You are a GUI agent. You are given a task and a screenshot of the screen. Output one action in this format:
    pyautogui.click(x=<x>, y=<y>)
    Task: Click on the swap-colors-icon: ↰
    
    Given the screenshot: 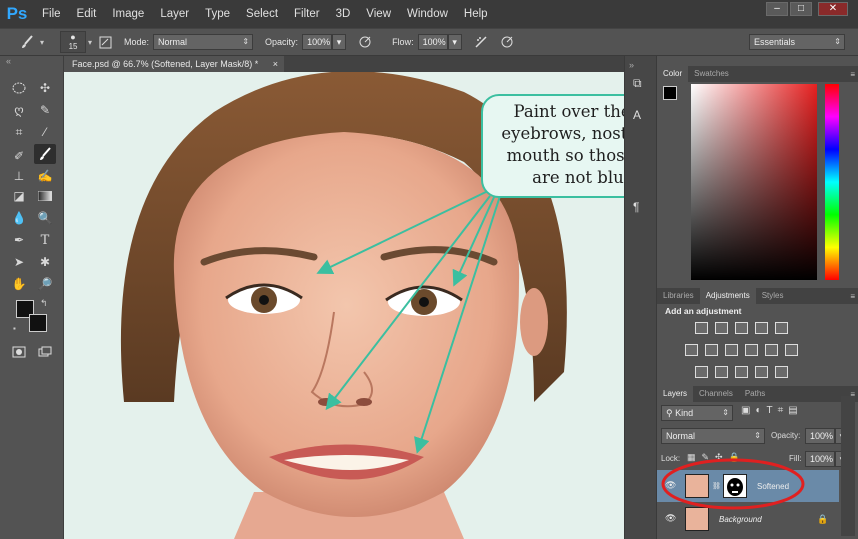 What is the action you would take?
    pyautogui.click(x=44, y=303)
    